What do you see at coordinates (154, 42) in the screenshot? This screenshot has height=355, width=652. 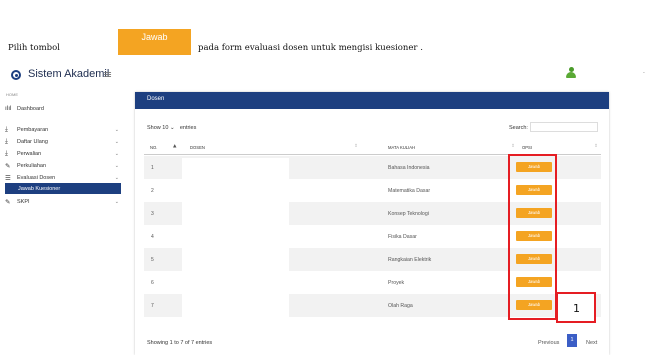 I see `instruction-jawab-button: Jawab` at bounding box center [154, 42].